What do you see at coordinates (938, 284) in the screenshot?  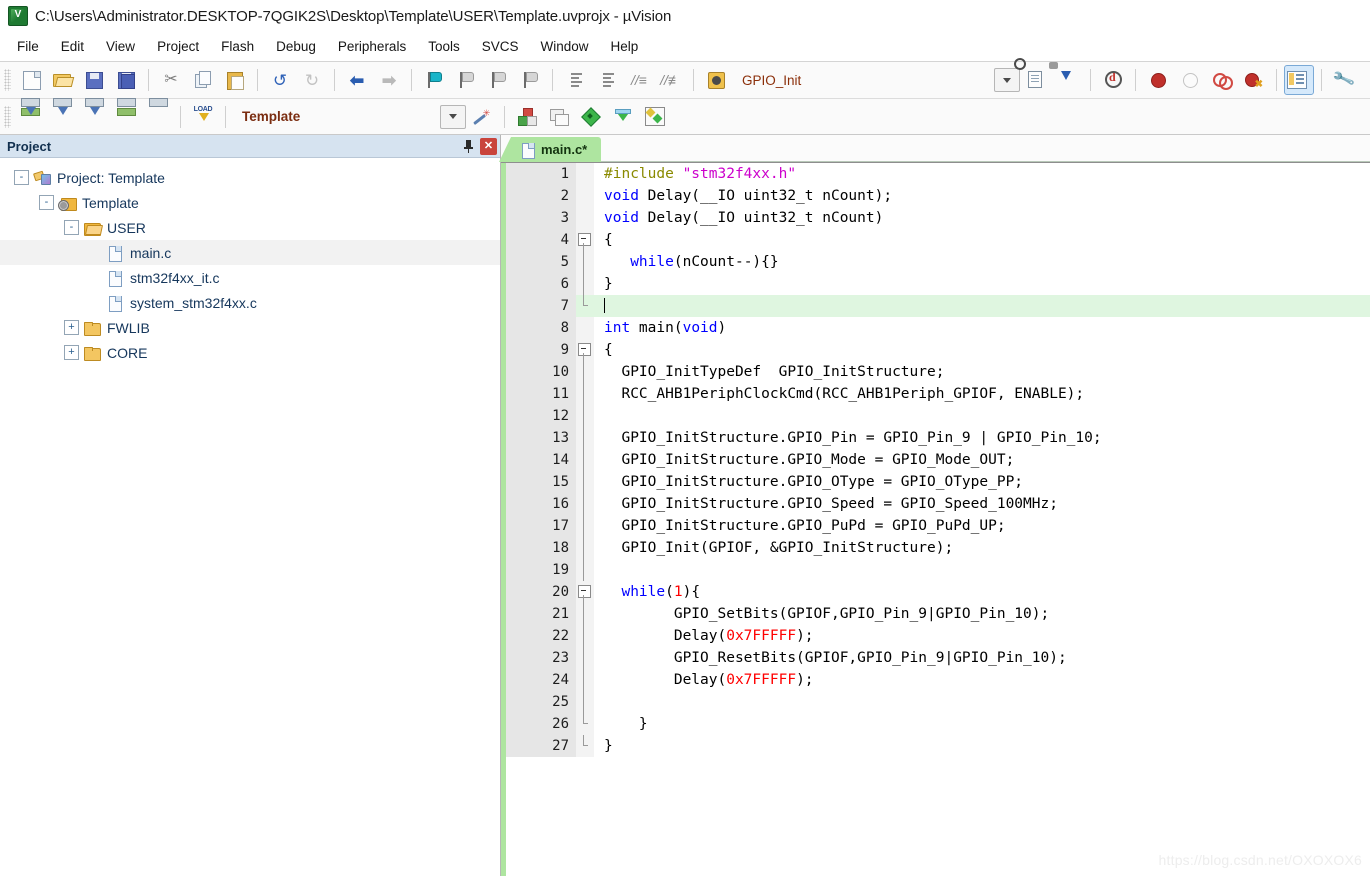 I see `code-line: 6}` at bounding box center [938, 284].